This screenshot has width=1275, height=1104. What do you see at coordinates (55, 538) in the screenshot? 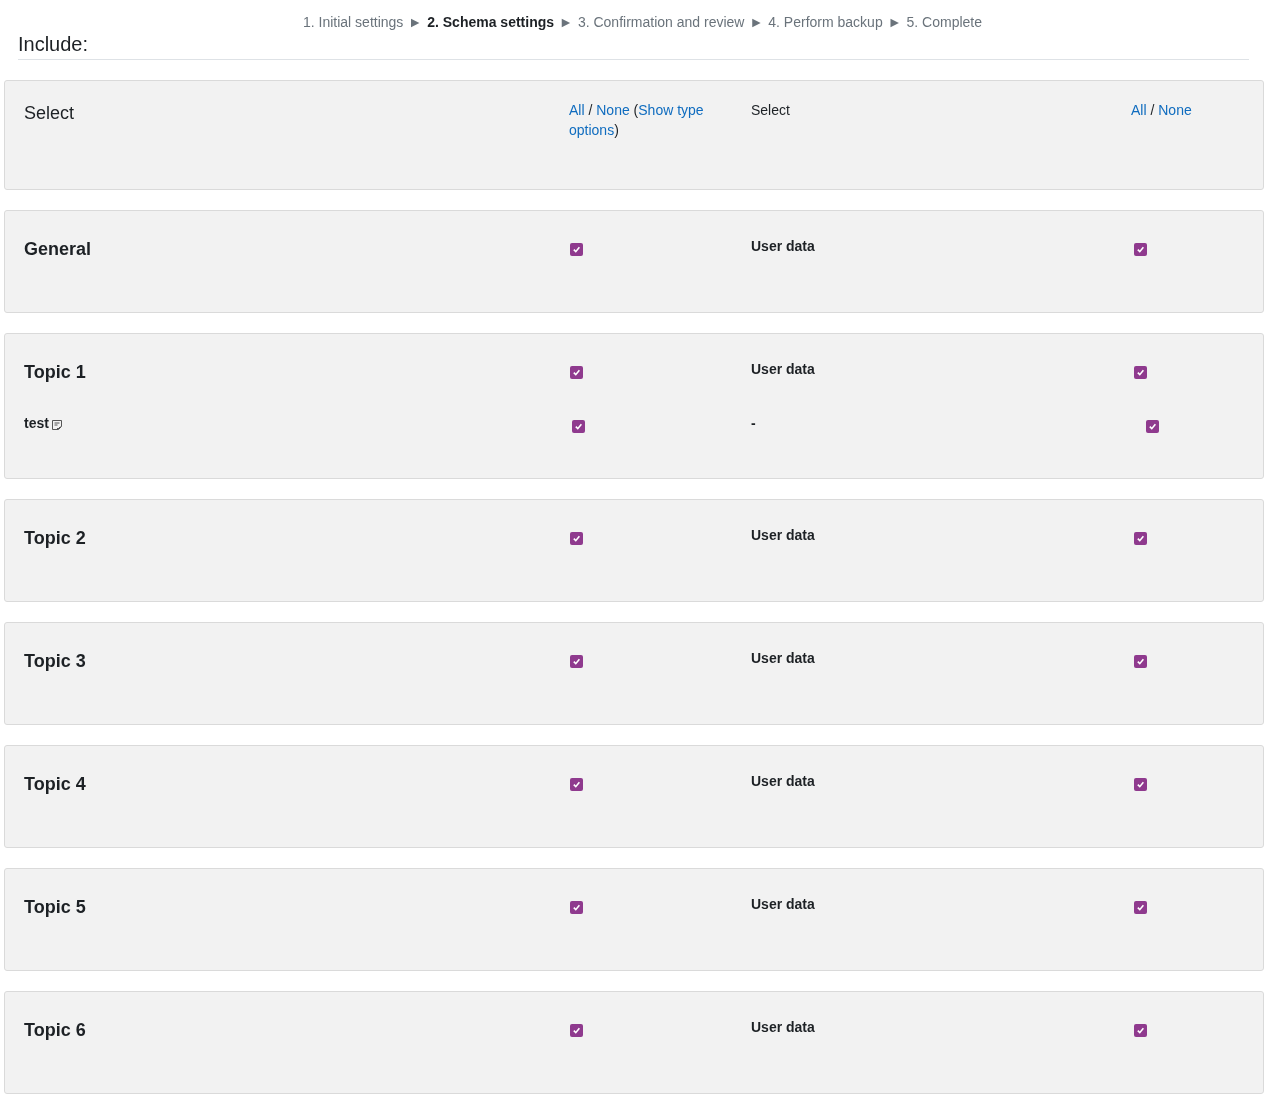
I see `section-title: Topic 2` at bounding box center [55, 538].